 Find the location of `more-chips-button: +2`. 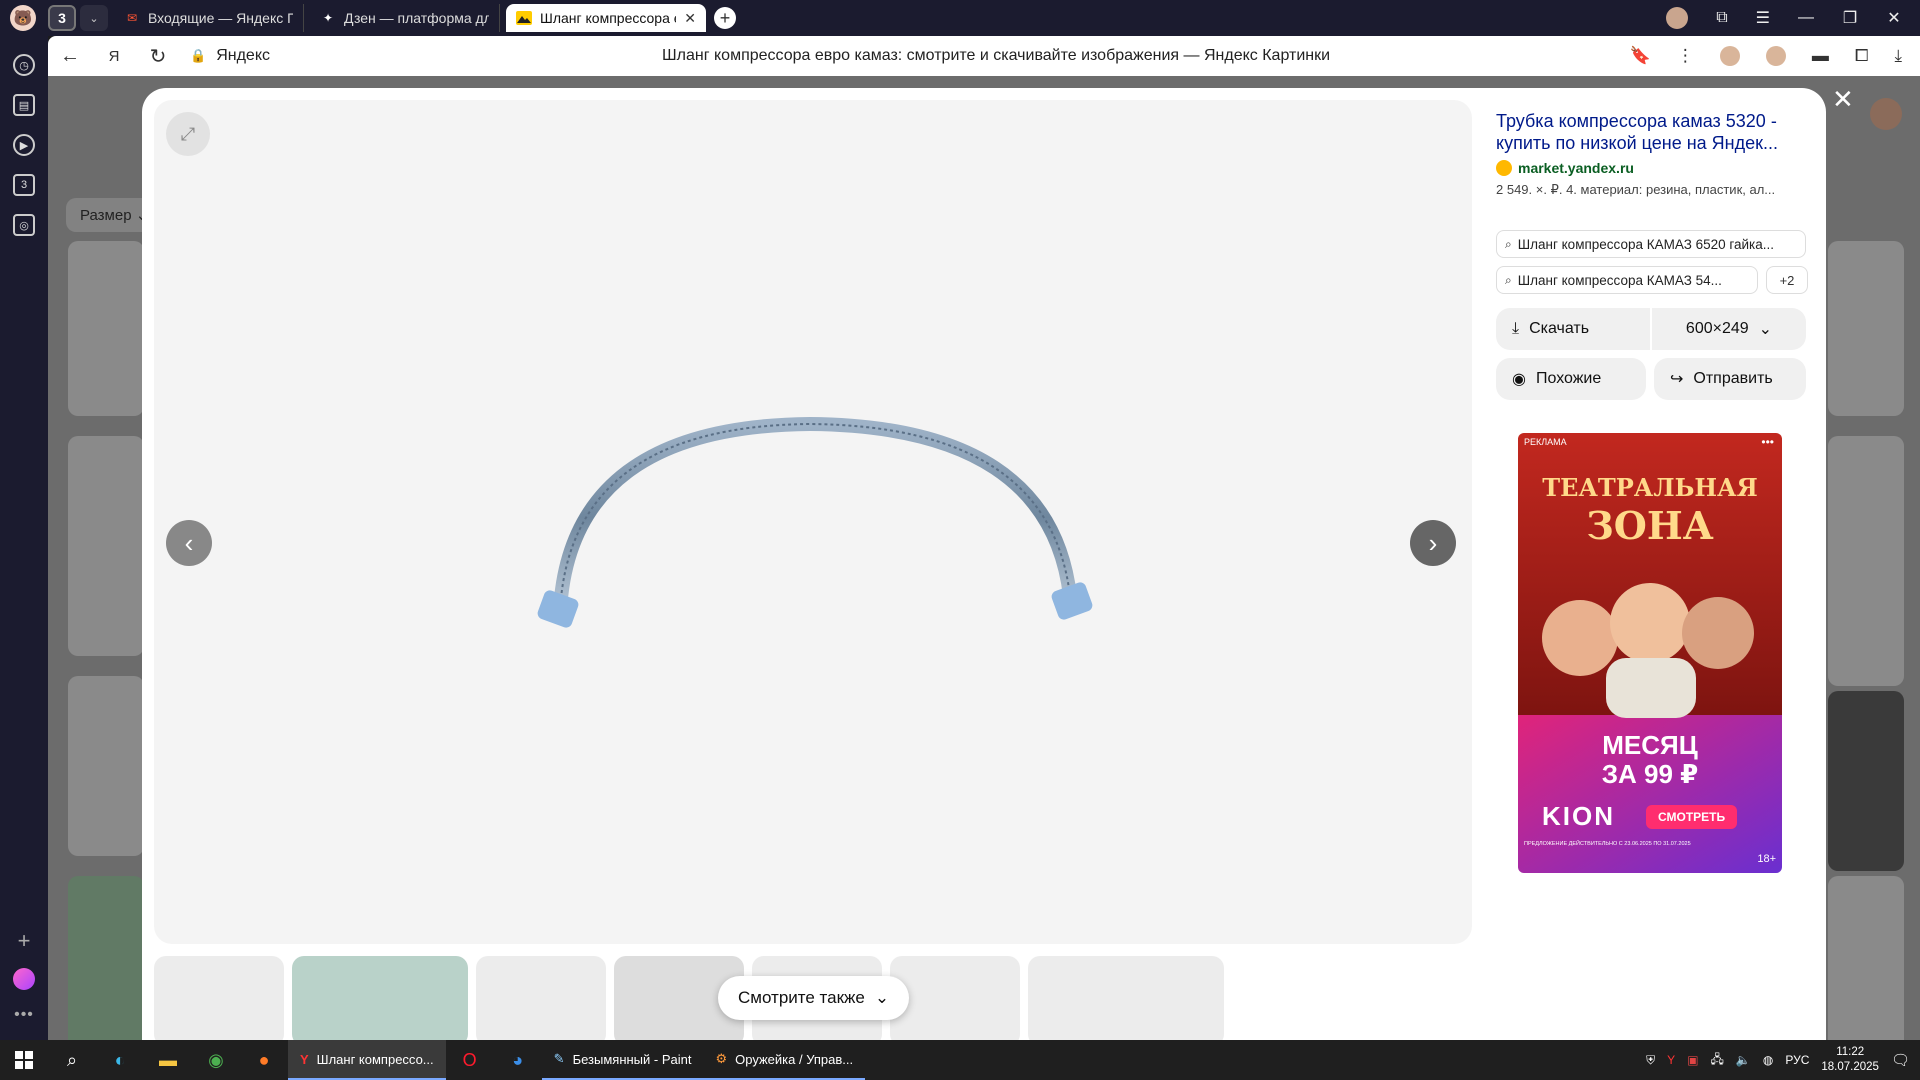

more-chips-button: +2 is located at coordinates (1787, 280).